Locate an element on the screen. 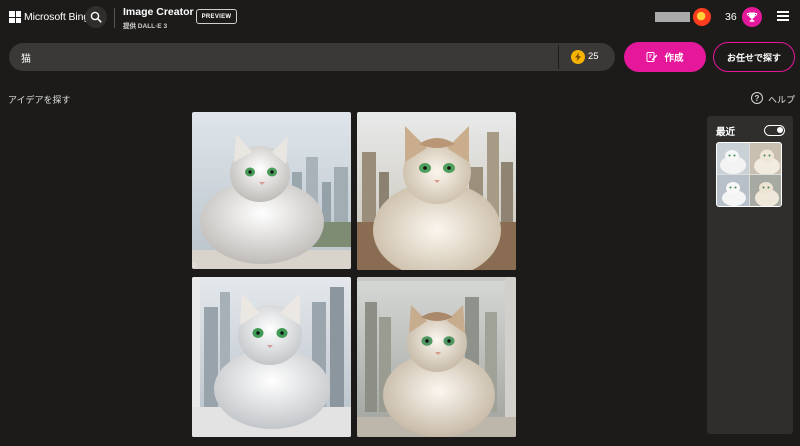  trophy-icon is located at coordinates (752, 17).